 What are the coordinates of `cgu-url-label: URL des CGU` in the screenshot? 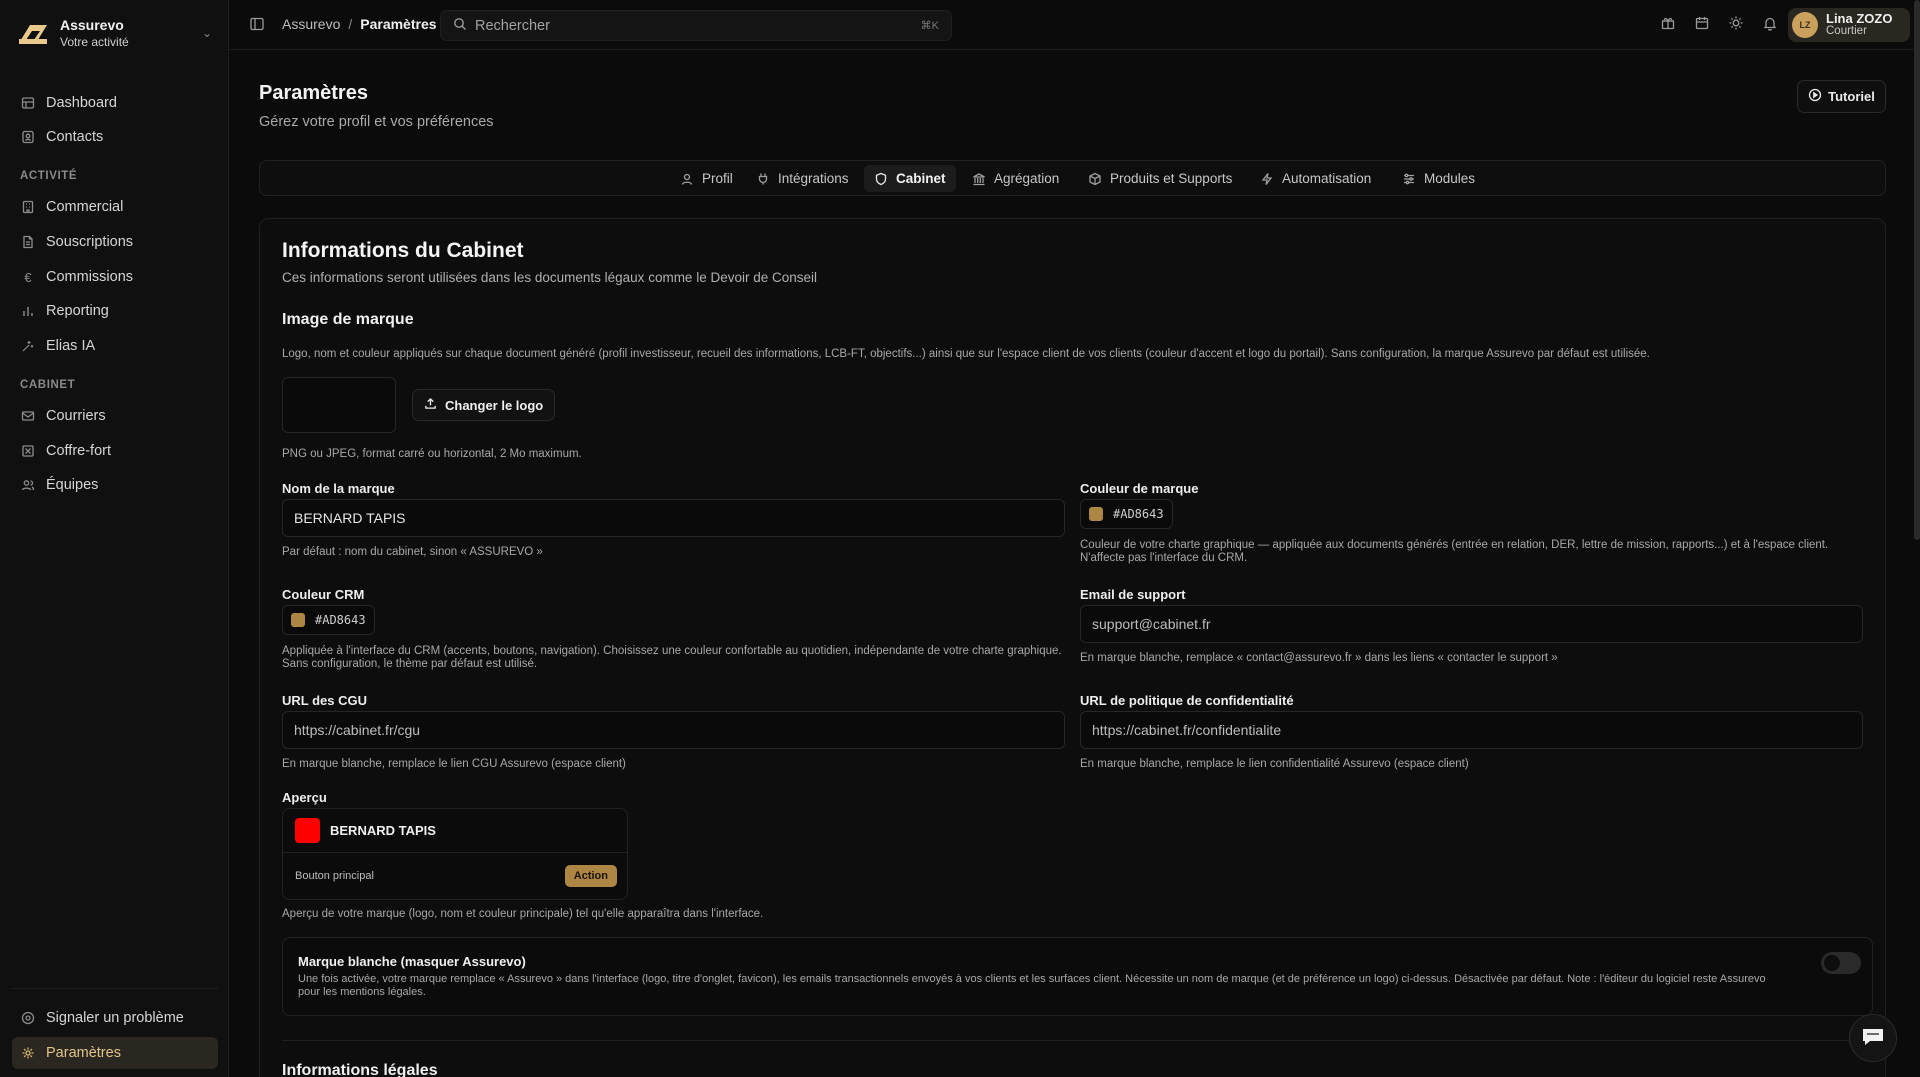 It's located at (324, 700).